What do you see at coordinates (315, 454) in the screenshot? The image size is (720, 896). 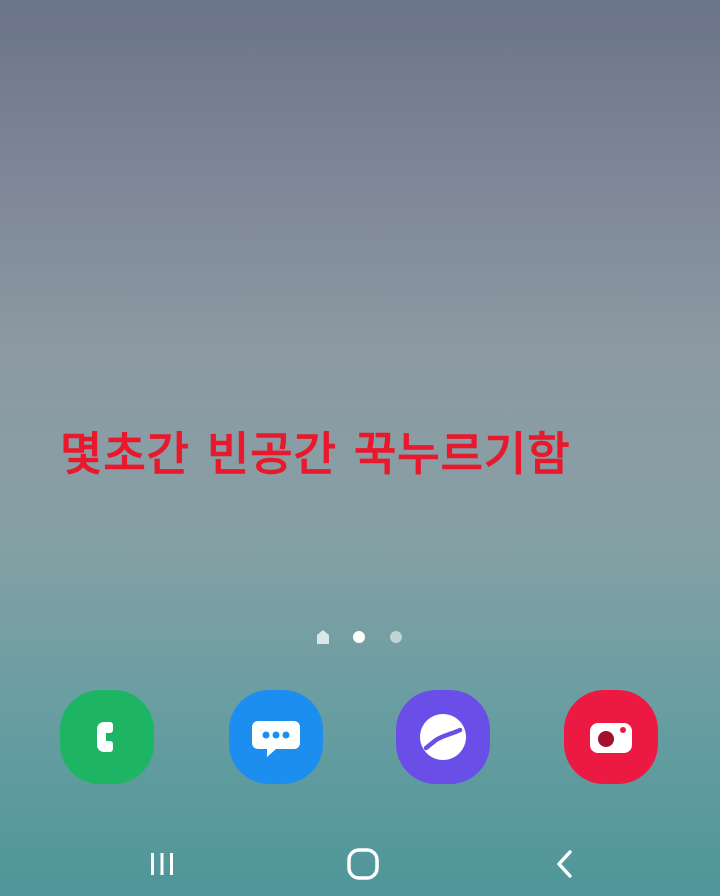 I see `annotation-text: 몇초간 빈공간 꾹누르기함` at bounding box center [315, 454].